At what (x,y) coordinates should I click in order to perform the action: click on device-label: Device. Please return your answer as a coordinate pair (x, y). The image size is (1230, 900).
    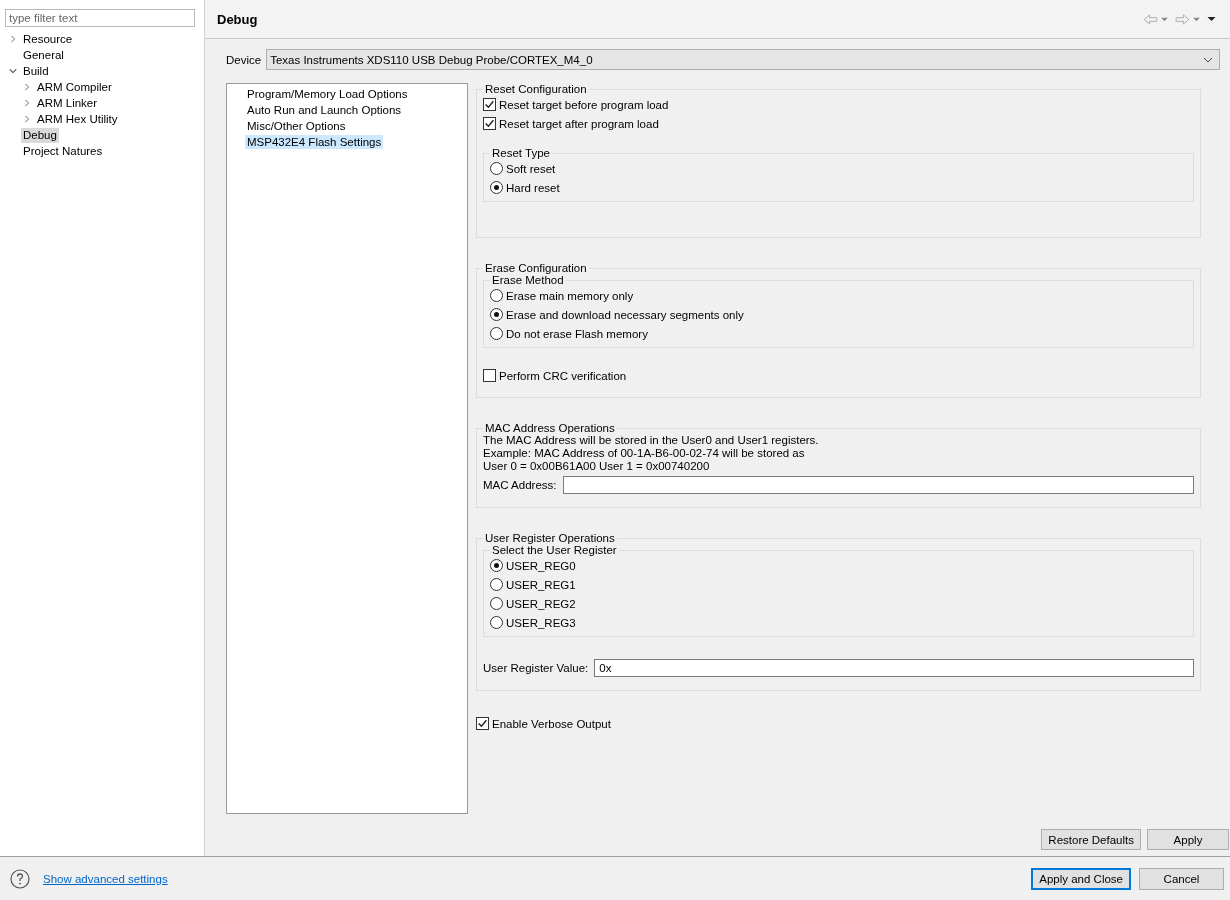
    Looking at the image, I should click on (244, 59).